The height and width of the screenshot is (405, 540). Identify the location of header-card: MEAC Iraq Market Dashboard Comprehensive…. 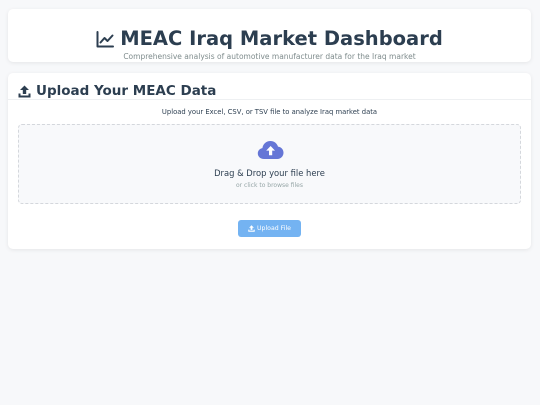
(269, 35).